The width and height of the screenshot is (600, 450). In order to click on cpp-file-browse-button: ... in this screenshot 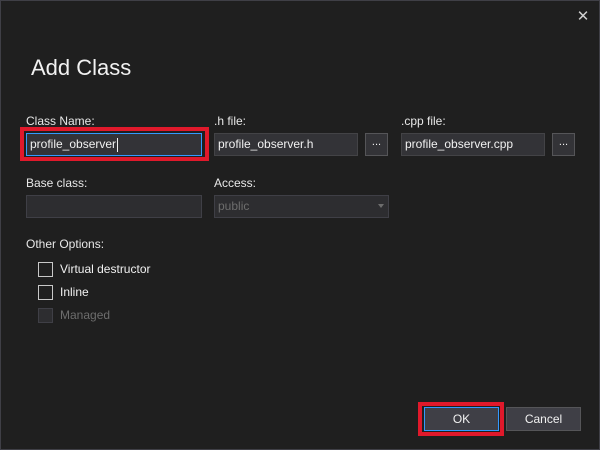, I will do `click(563, 144)`.